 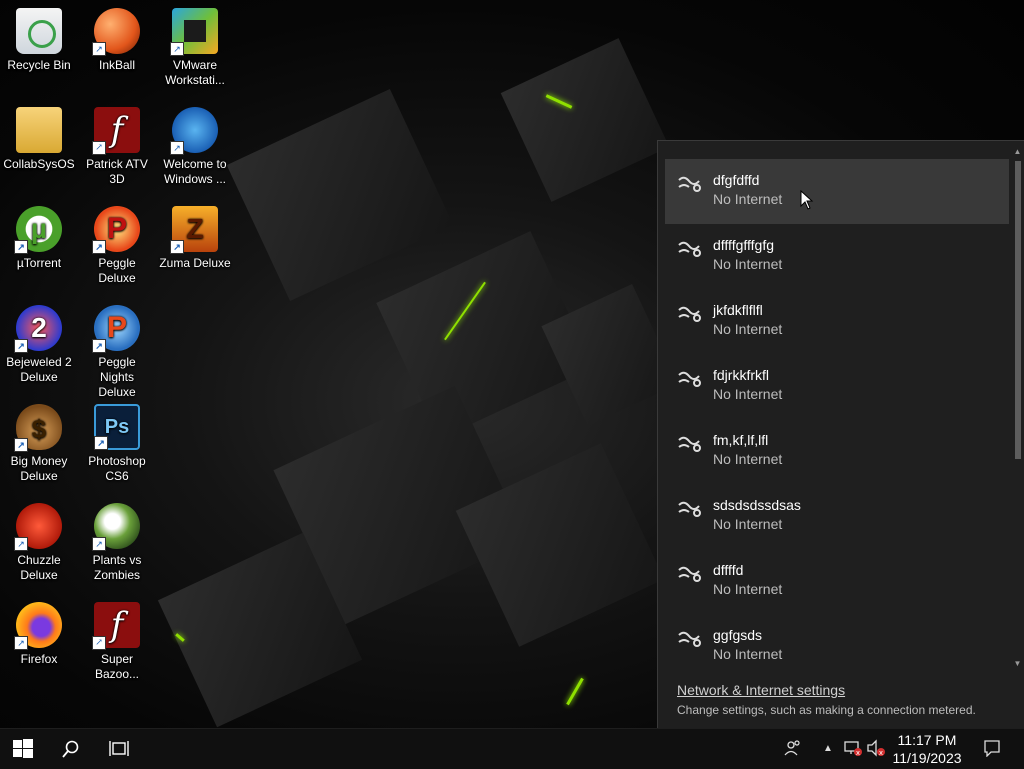 What do you see at coordinates (39, 659) in the screenshot?
I see `desktop-icon-label: Firefox` at bounding box center [39, 659].